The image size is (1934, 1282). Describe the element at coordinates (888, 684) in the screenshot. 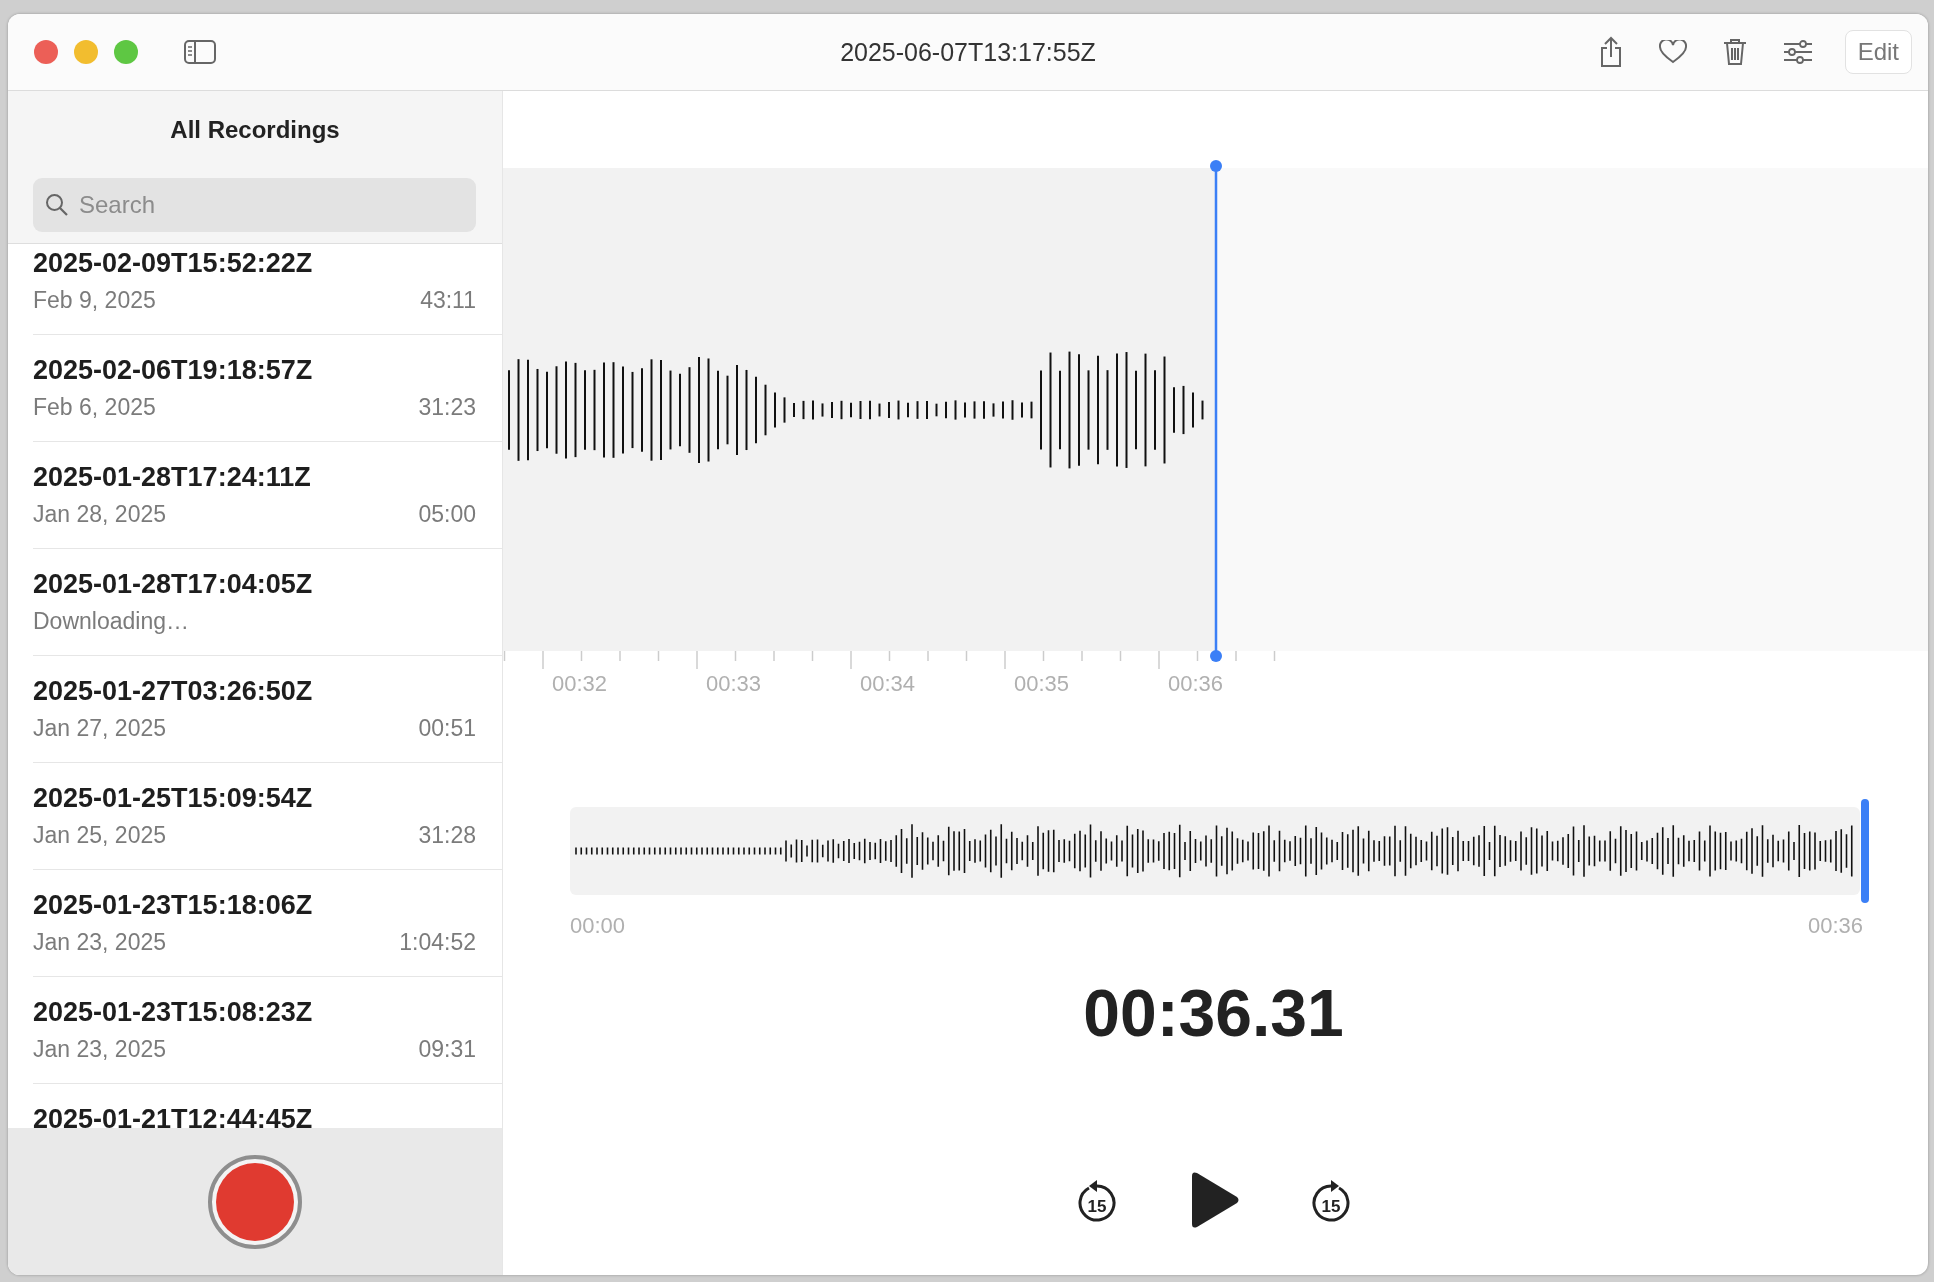

I see `tick-label: 00:34` at that location.